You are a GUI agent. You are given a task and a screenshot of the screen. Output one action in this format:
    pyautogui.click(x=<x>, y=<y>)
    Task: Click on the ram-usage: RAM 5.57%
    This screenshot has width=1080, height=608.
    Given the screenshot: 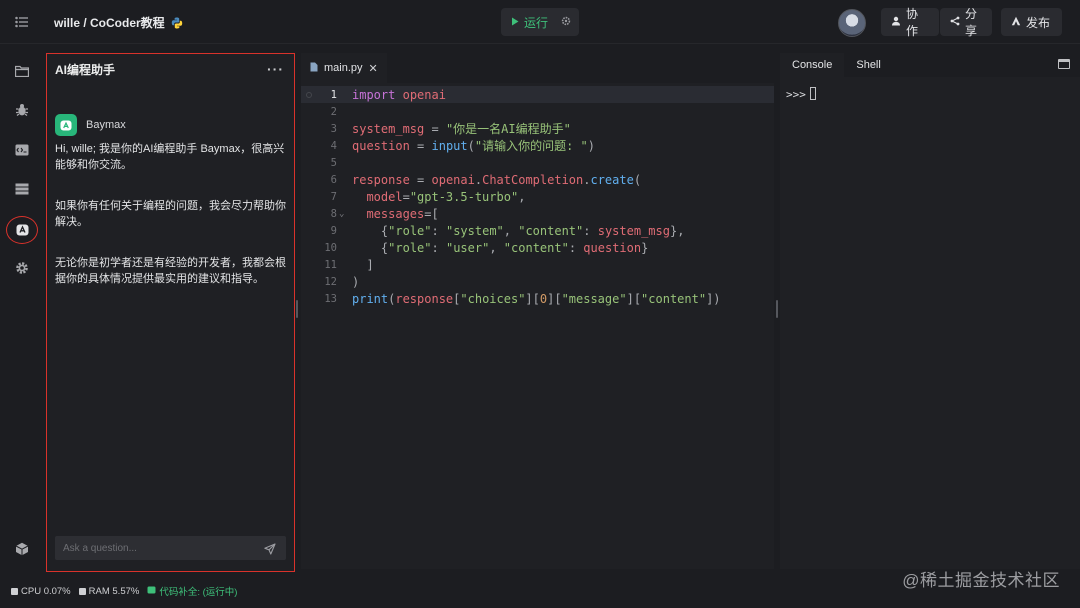 What is the action you would take?
    pyautogui.click(x=109, y=591)
    